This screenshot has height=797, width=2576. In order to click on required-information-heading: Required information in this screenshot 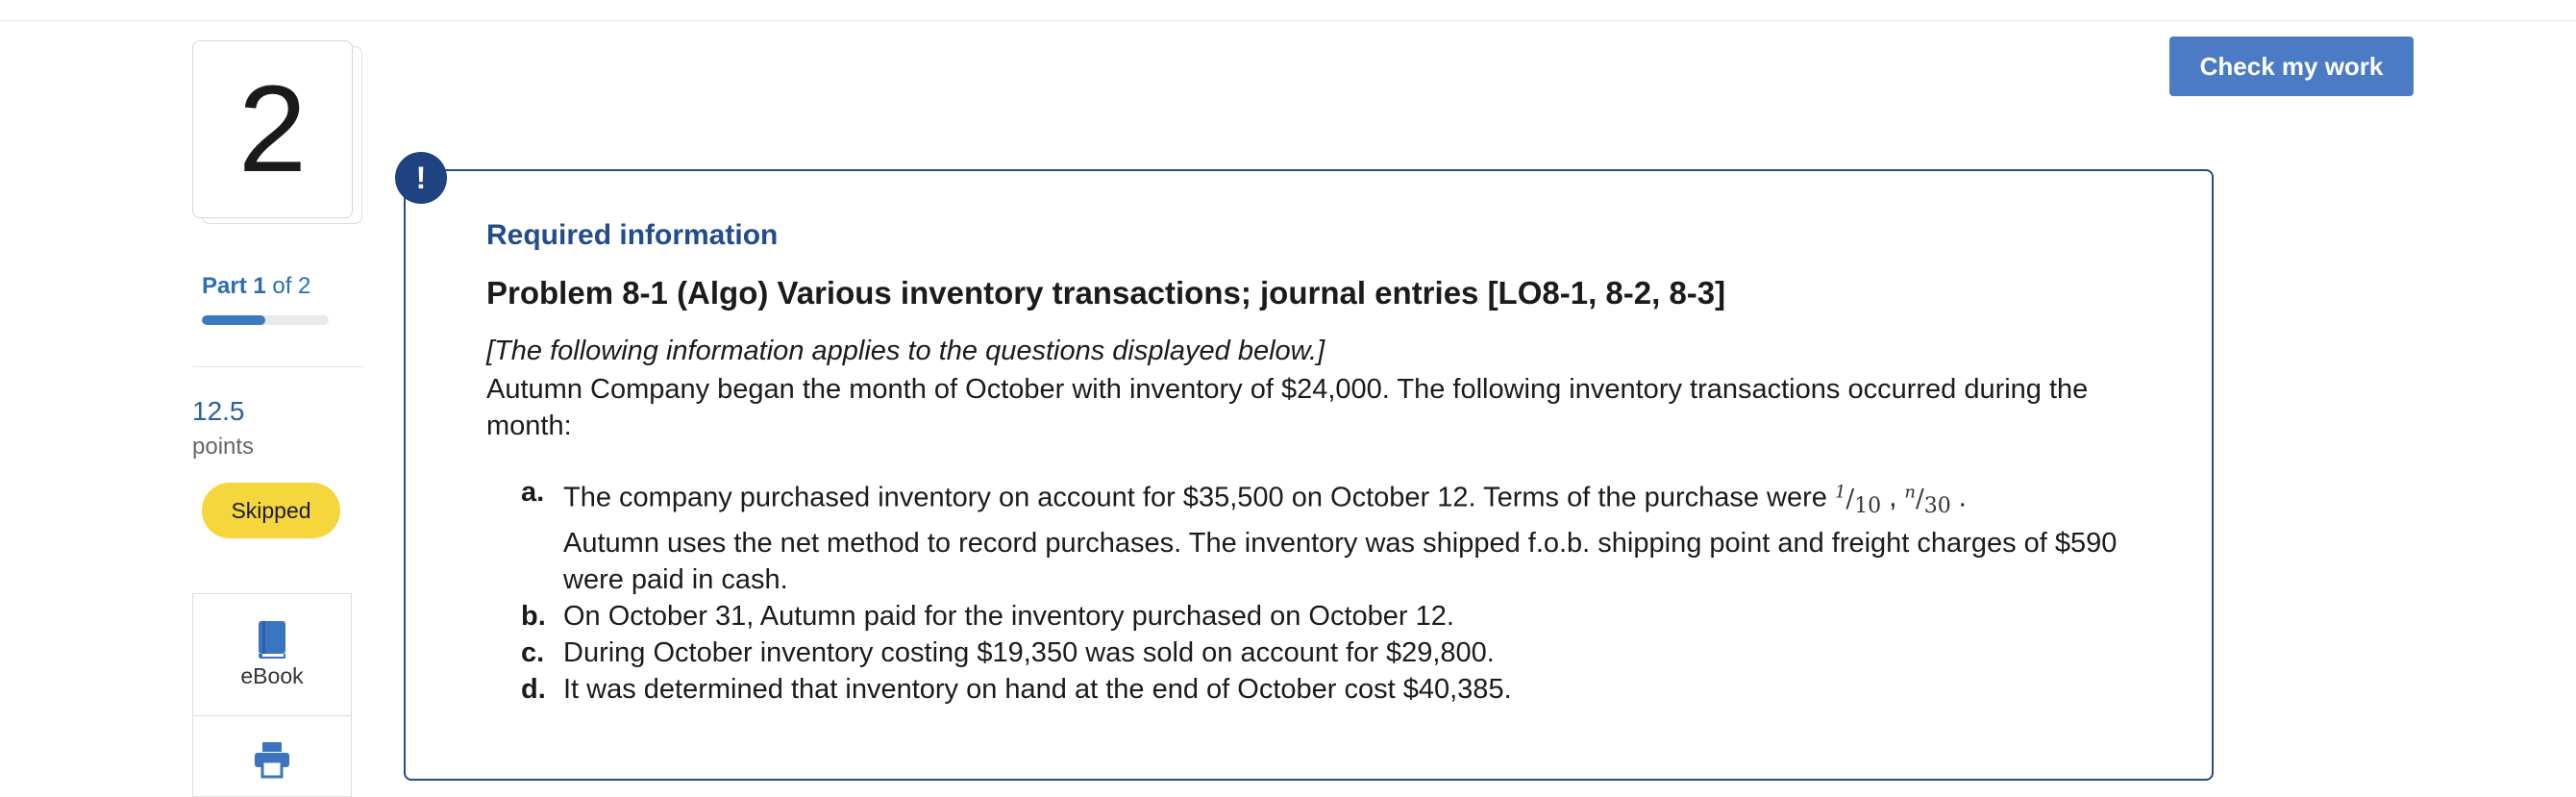, I will do `click(633, 235)`.